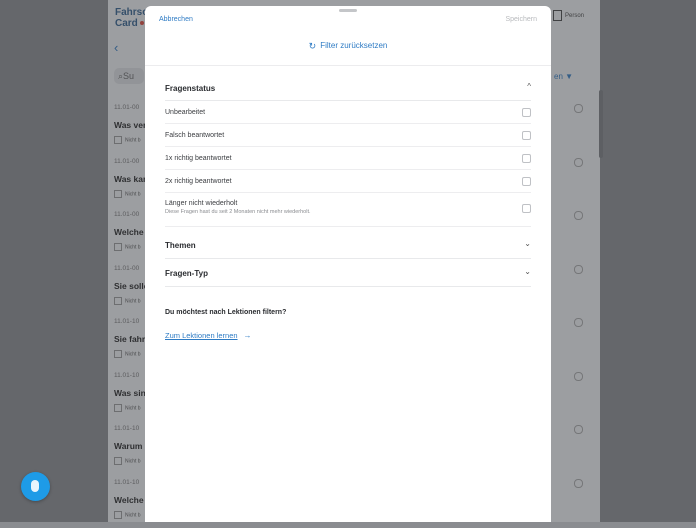 This screenshot has height=528, width=696. Describe the element at coordinates (190, 88) in the screenshot. I see `section-title: Fragenstatus` at that location.